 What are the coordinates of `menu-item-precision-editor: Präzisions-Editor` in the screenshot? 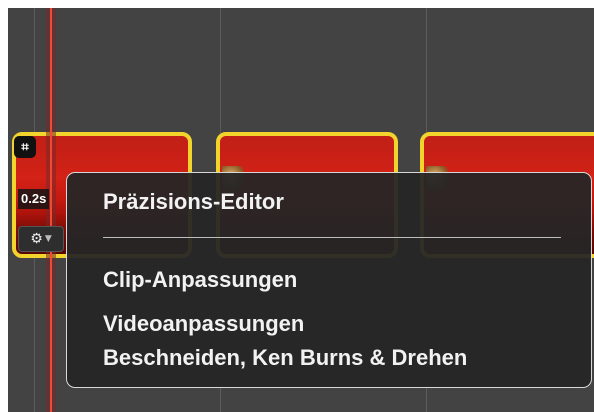 It's located at (193, 202).